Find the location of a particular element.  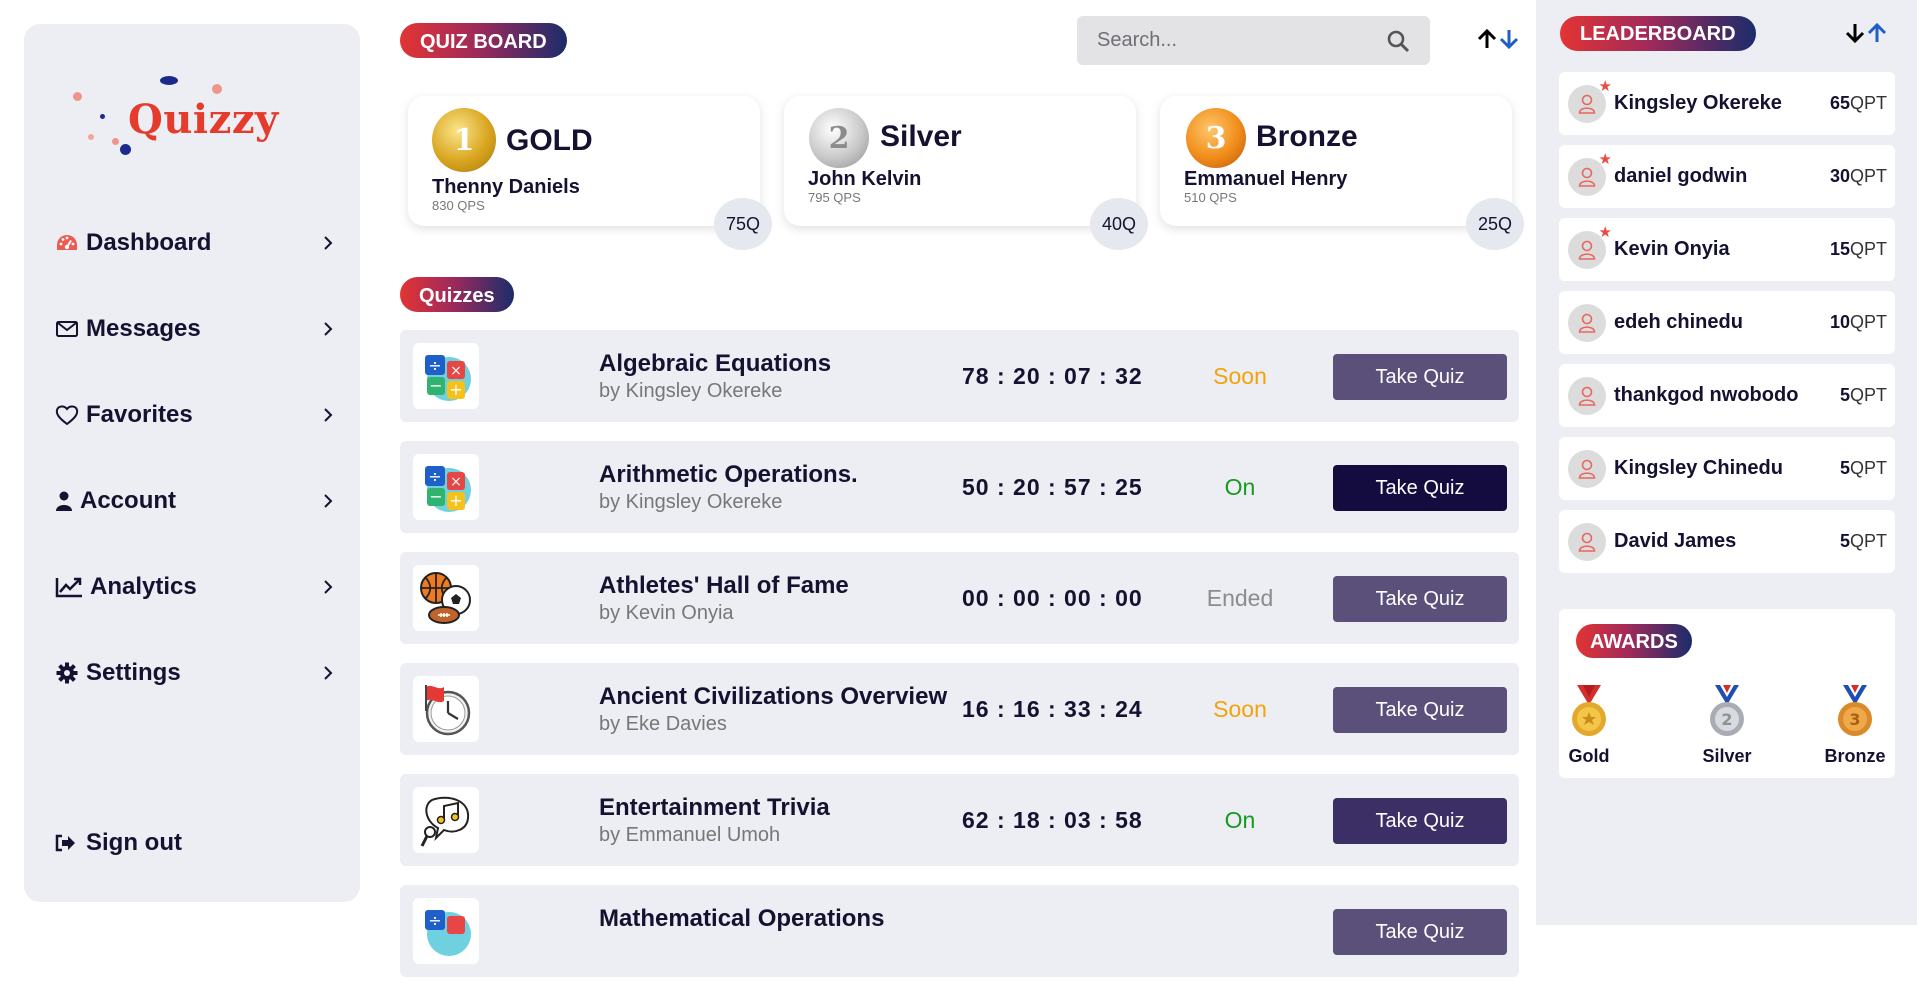

sports-icon is located at coordinates (446, 598).